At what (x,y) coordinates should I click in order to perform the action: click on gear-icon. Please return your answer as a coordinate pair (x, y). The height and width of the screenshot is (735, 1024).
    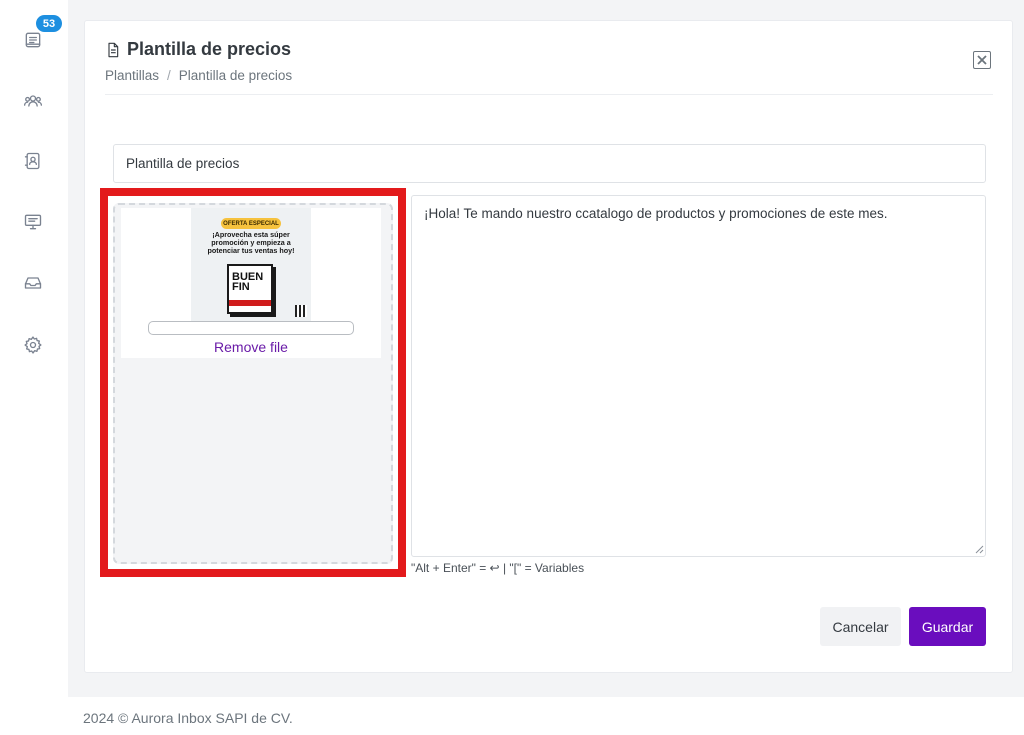
    Looking at the image, I should click on (33, 345).